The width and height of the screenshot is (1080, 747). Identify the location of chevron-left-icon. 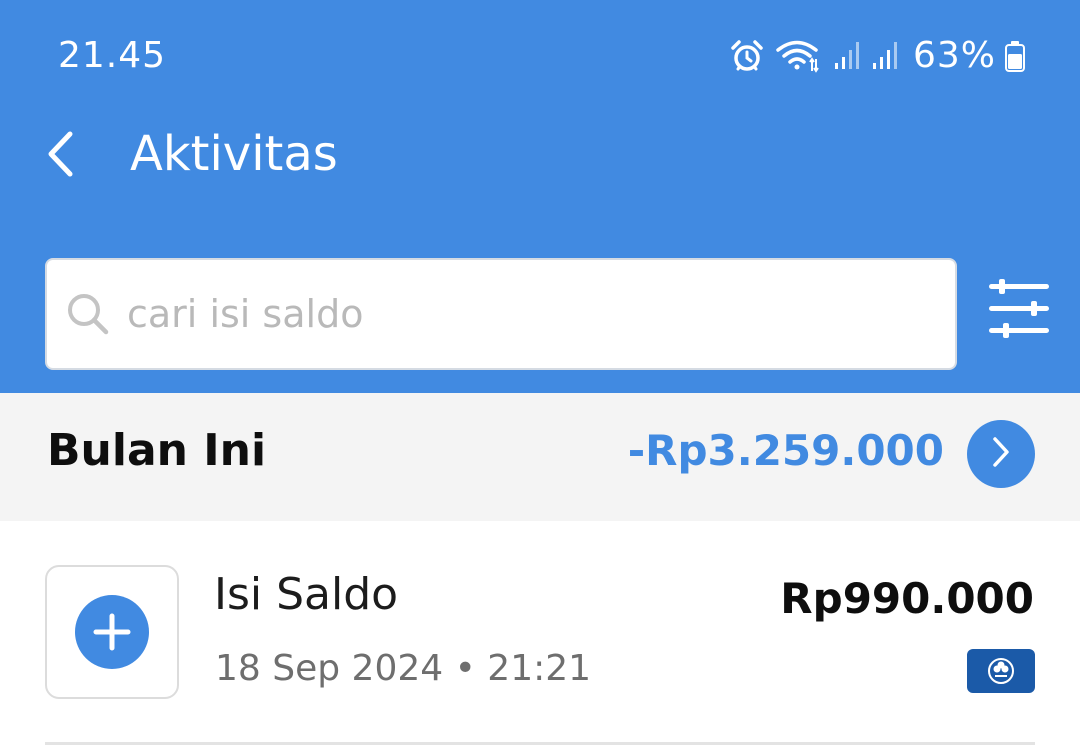
(60, 156).